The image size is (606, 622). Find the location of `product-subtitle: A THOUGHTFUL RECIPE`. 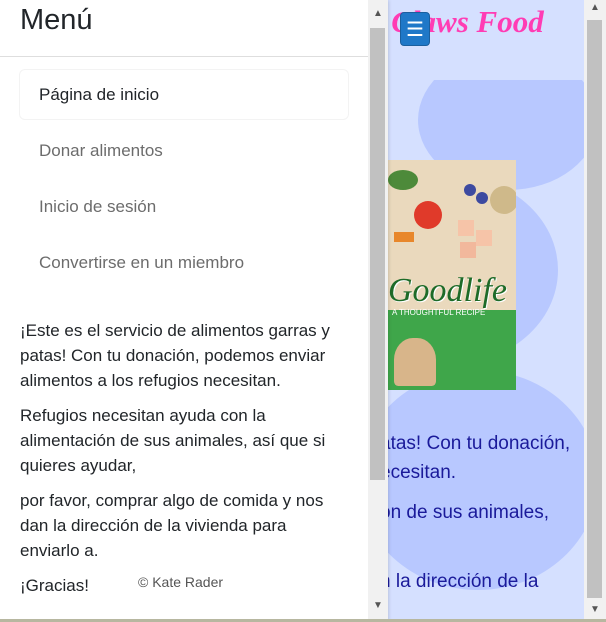

product-subtitle: A THOUGHTFUL RECIPE is located at coordinates (439, 312).